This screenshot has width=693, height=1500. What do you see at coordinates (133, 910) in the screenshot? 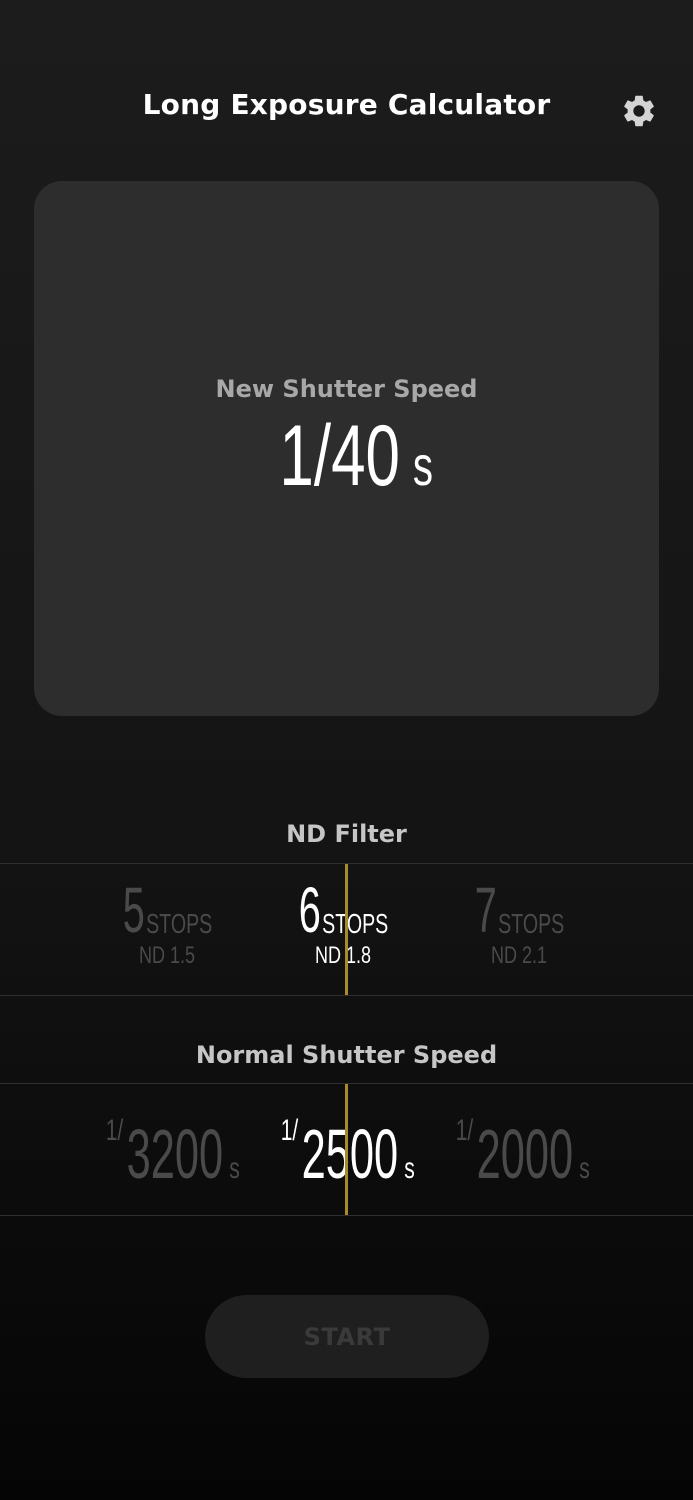
I see `nd-option-stops: 5` at bounding box center [133, 910].